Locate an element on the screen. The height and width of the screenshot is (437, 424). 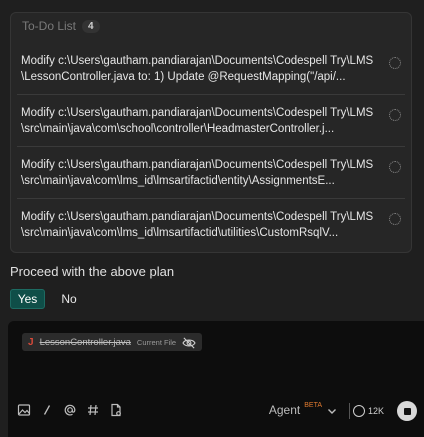
document-icon is located at coordinates (116, 410).